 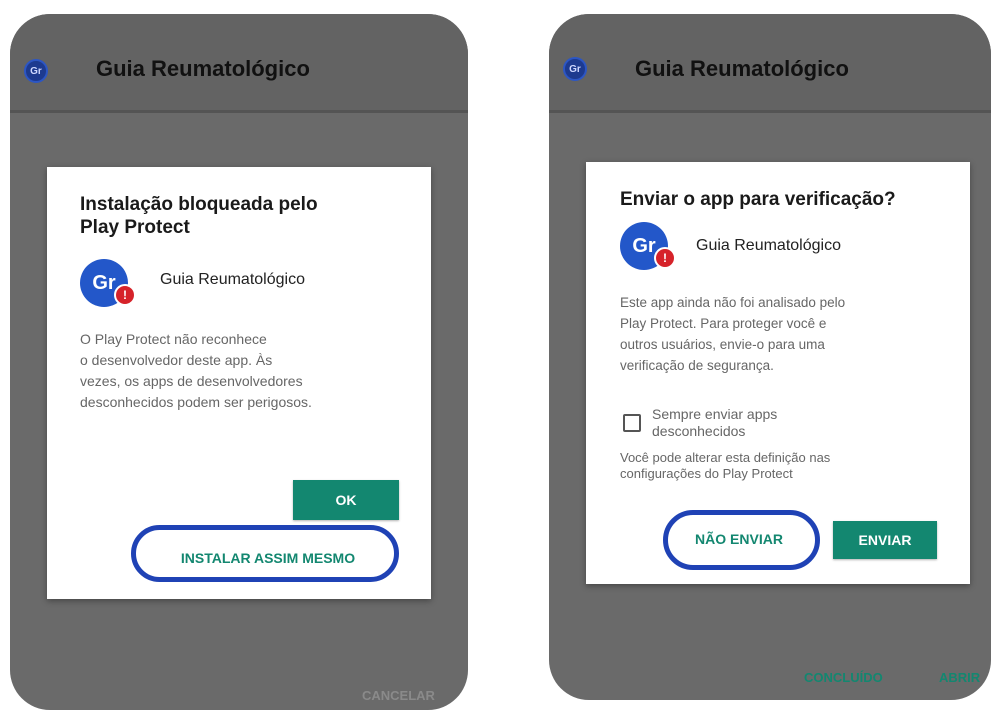 I want to click on right-app-title: Guia Reumatológico, so click(x=742, y=68).